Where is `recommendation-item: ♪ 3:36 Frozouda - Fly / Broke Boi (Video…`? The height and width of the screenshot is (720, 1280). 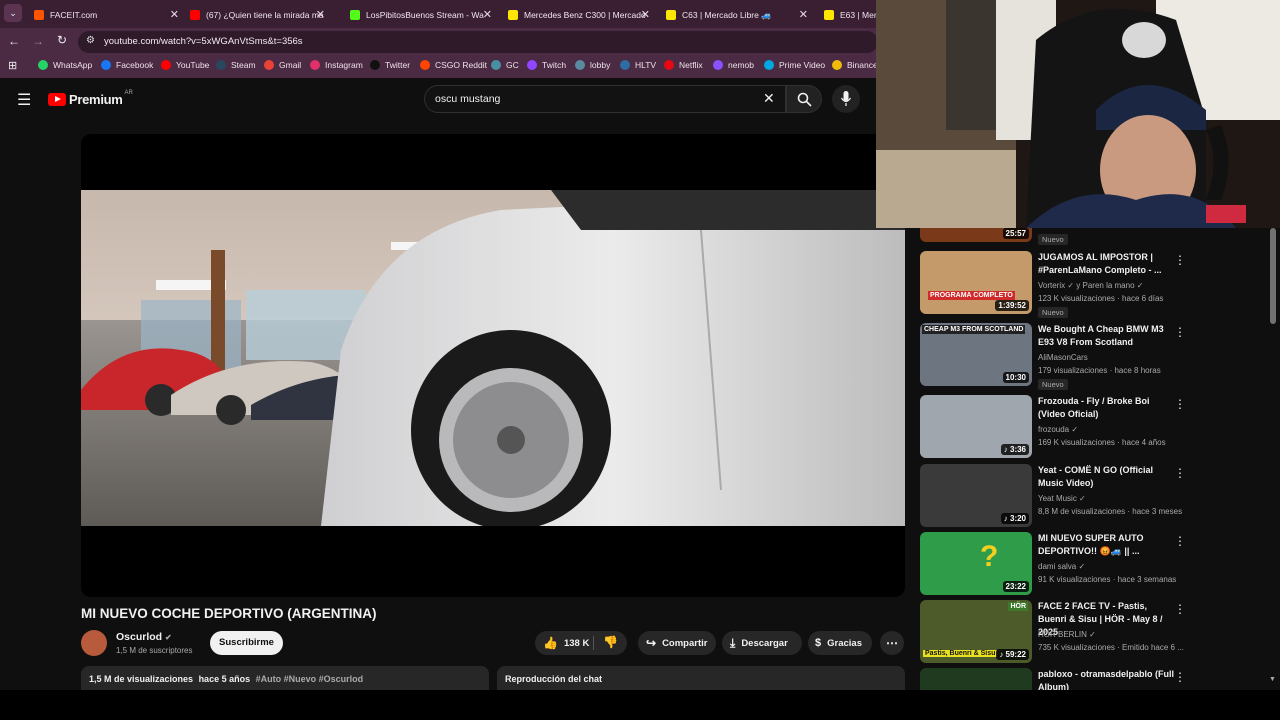
recommendation-item: ♪ 3:36 Frozouda - Fly / Broke Boi (Video… is located at coordinates (1055, 428).